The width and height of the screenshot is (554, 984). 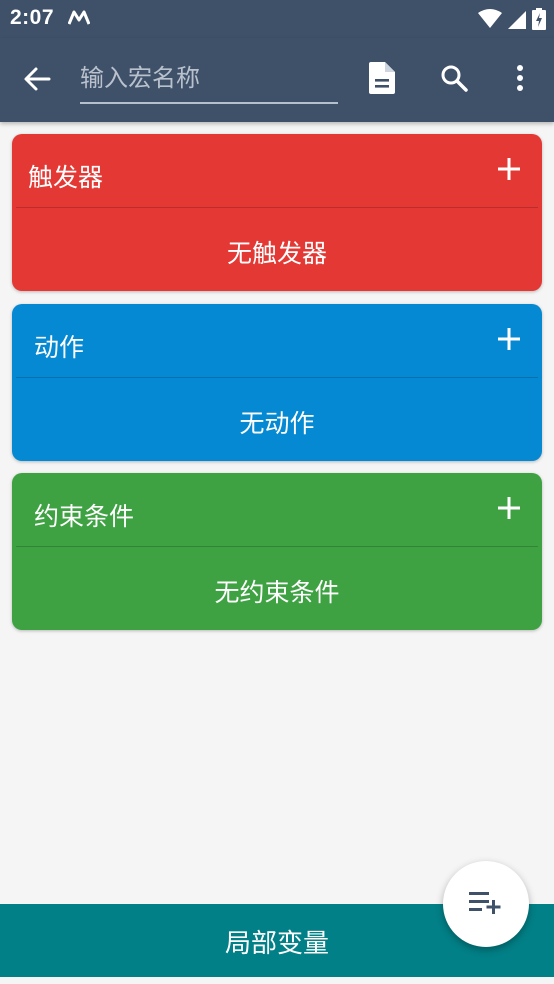 I want to click on add-trigger-button, so click(x=509, y=171).